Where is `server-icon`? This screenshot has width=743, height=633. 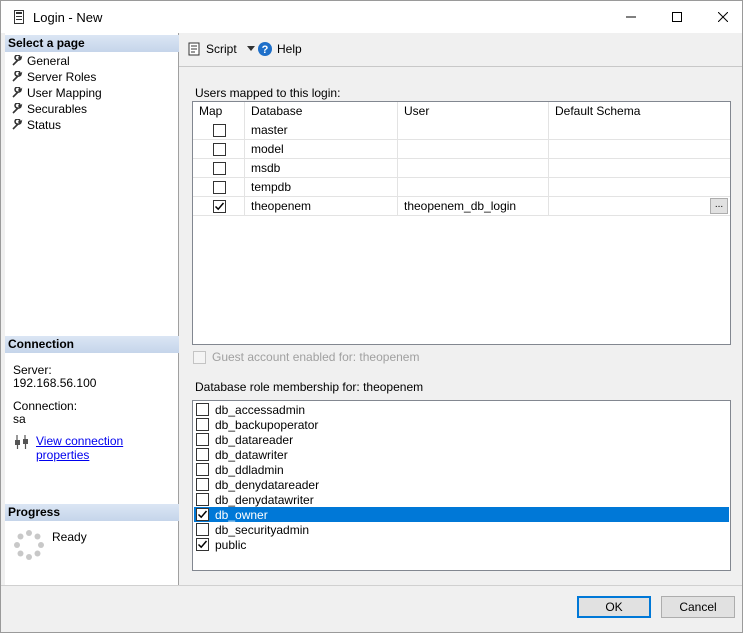
server-icon is located at coordinates (19, 17).